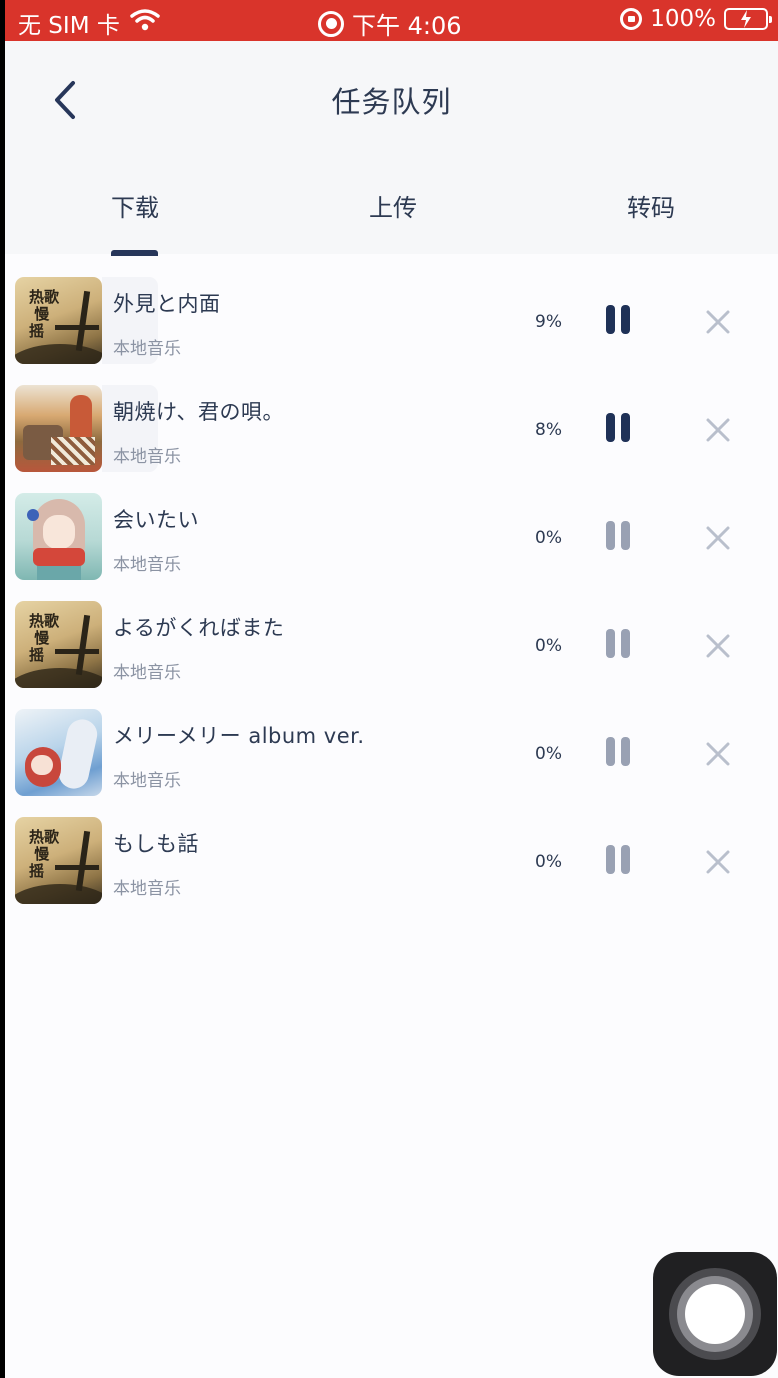  What do you see at coordinates (391, 530) in the screenshot?
I see `task-row: 会いたい 本地音乐 0%` at bounding box center [391, 530].